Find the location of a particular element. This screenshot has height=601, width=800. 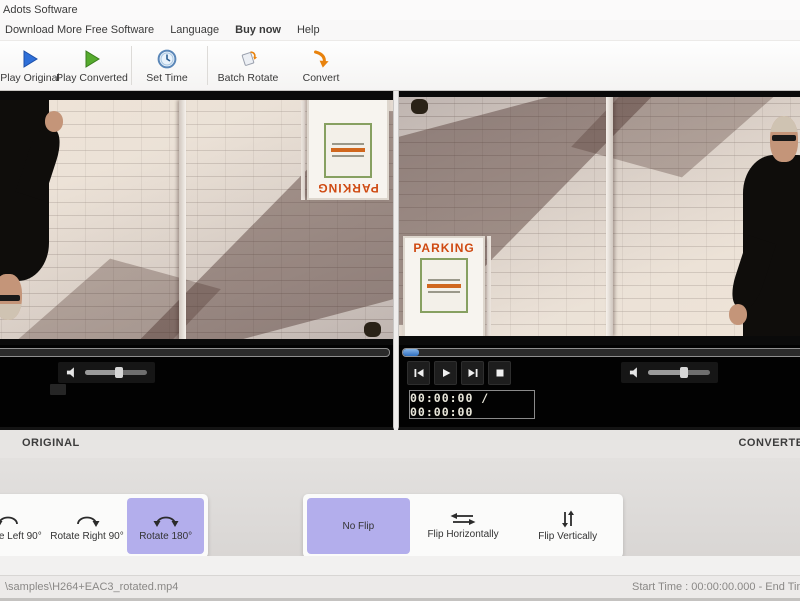

skip-start-icon is located at coordinates (418, 373).